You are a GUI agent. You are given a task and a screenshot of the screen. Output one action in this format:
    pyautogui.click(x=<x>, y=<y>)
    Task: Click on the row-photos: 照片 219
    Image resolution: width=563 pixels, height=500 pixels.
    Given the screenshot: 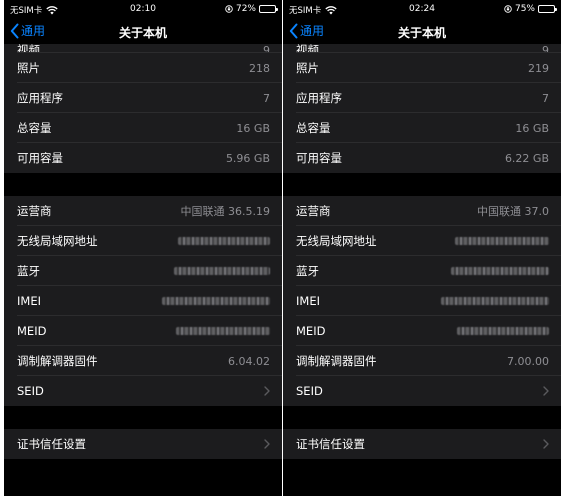 What is the action you would take?
    pyautogui.click(x=422, y=68)
    